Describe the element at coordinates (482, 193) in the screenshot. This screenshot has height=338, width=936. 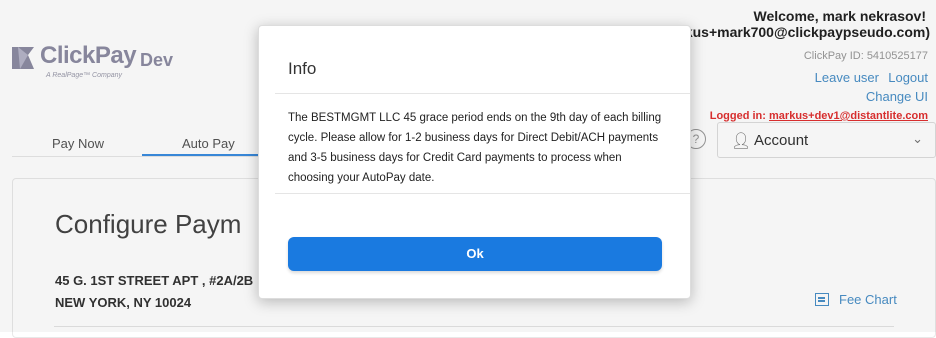
I see `modal-footer-divider` at that location.